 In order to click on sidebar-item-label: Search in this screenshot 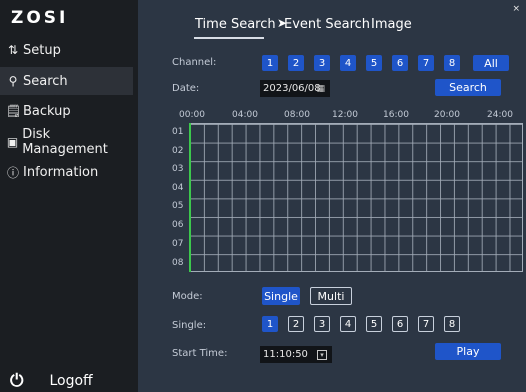, I will do `click(45, 81)`.